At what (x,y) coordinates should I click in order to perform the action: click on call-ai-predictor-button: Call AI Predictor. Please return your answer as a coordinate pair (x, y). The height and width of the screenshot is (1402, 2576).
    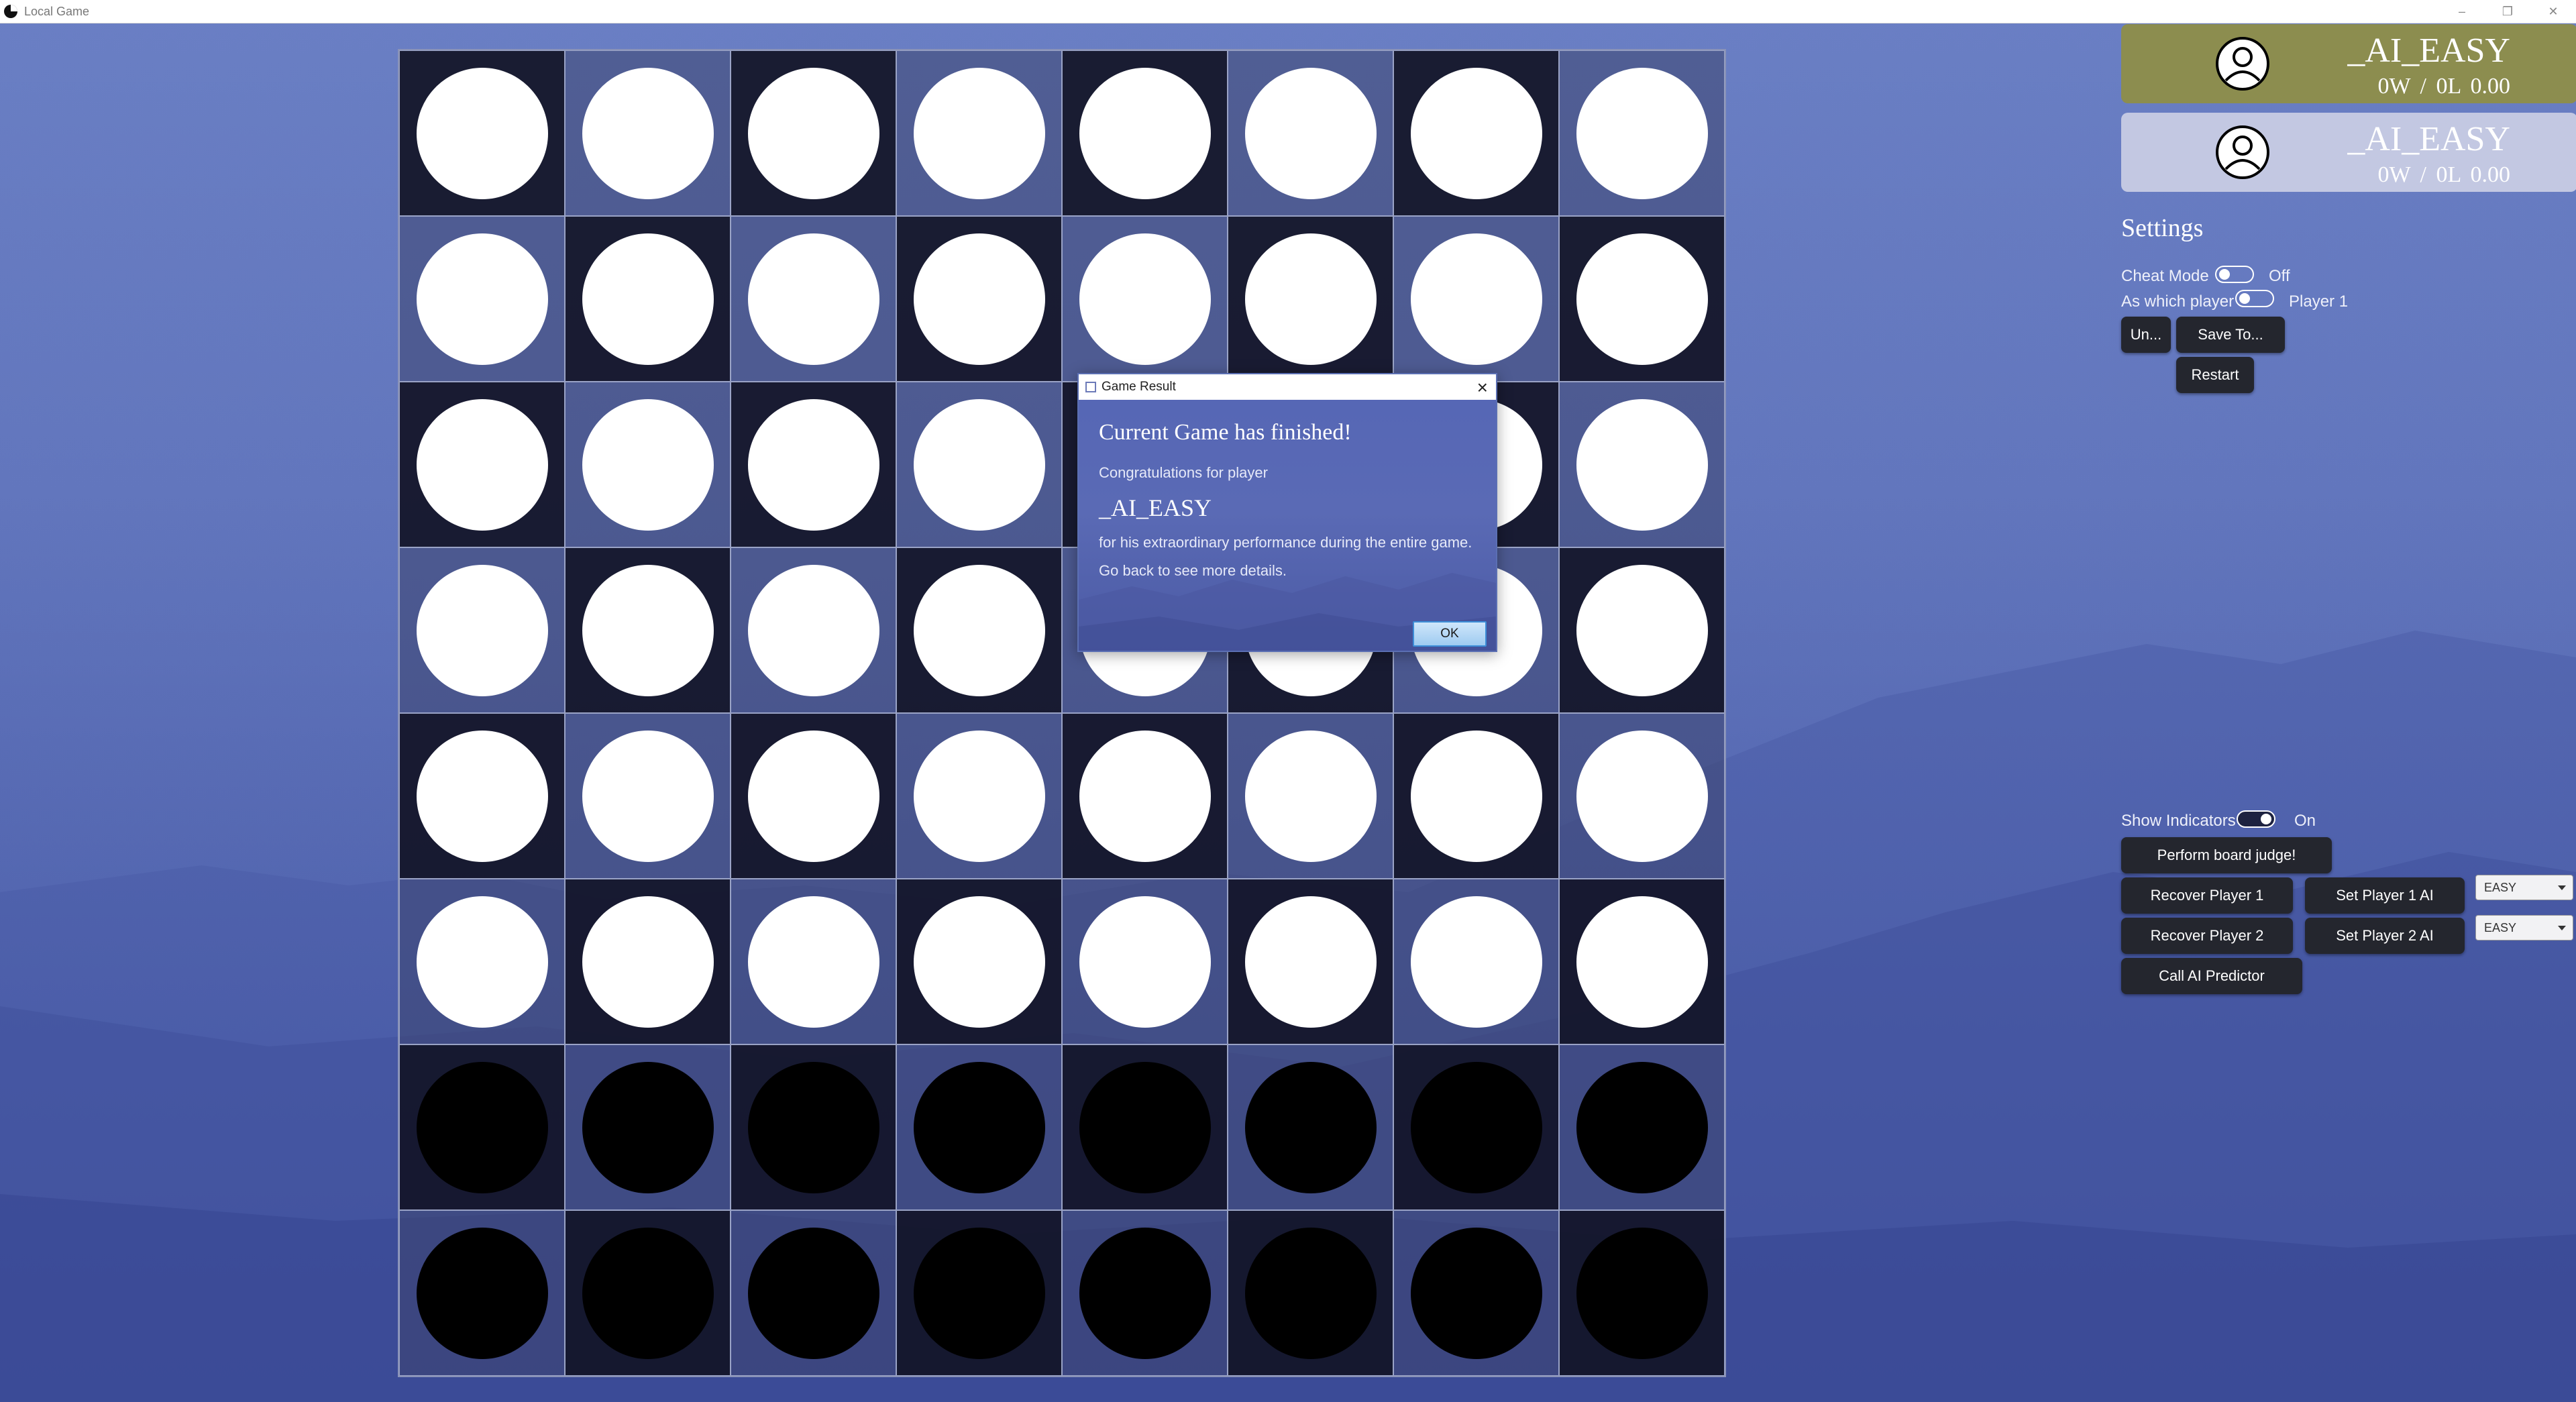
    Looking at the image, I should click on (2211, 976).